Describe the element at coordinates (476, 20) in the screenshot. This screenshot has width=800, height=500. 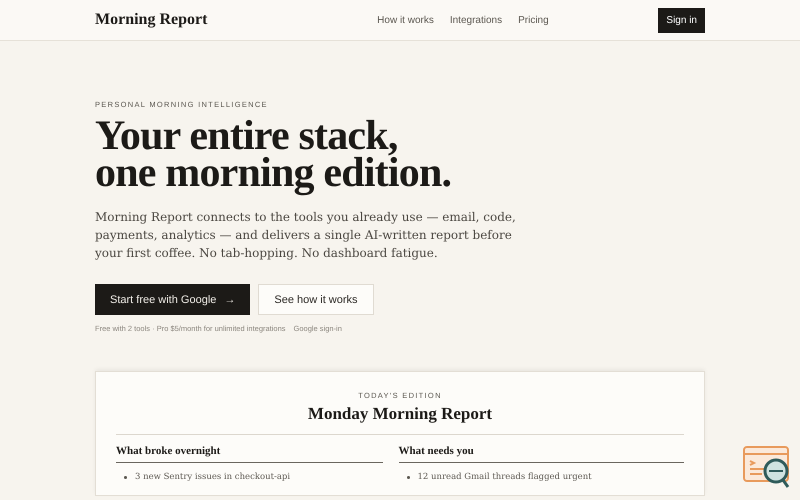
I see `nav-link: Integrations` at that location.